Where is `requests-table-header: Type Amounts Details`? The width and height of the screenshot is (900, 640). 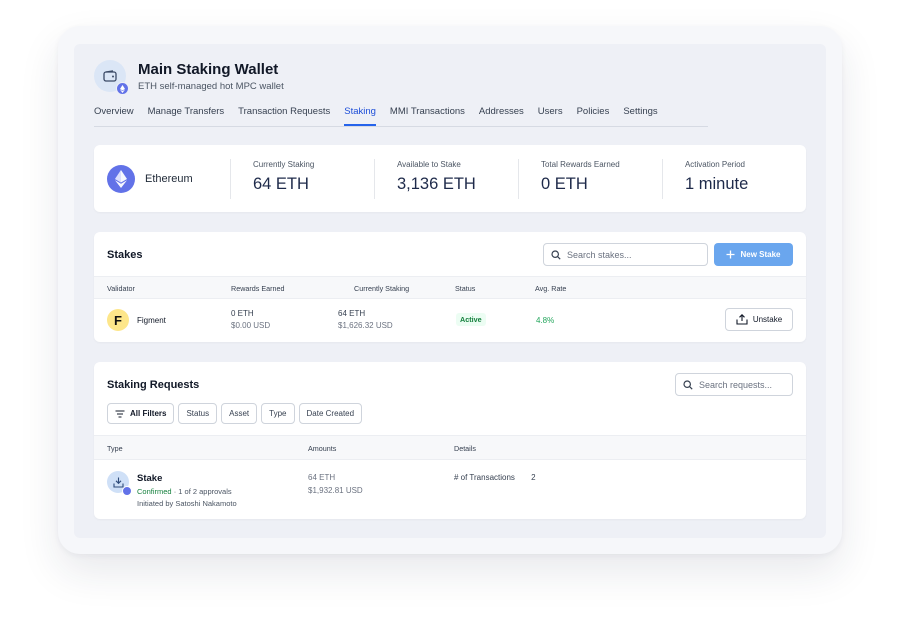 requests-table-header: Type Amounts Details is located at coordinates (450, 447).